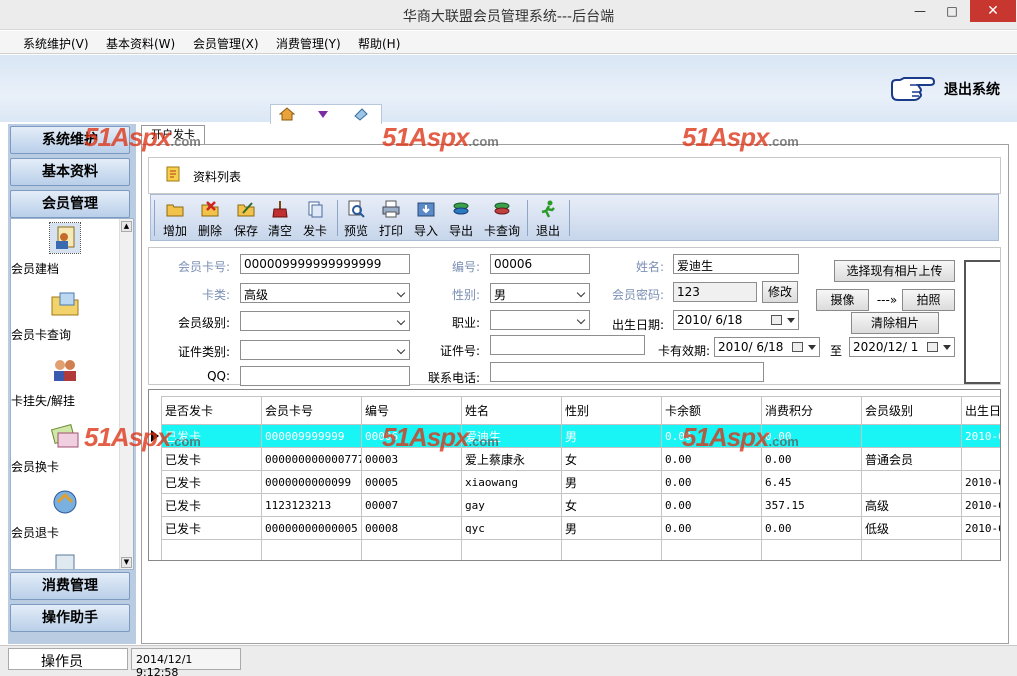 This screenshot has height=676, width=1017. Describe the element at coordinates (65, 381) in the screenshot. I see `nav-item-card-loss: 卡挂失/解挂` at that location.